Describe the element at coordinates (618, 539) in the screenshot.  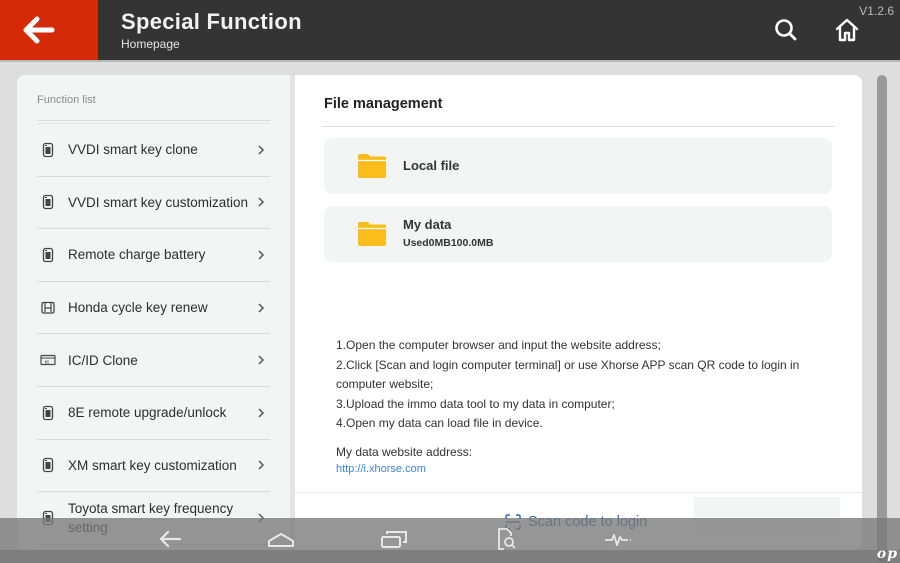
I see `diagnostic-pulse-icon` at that location.